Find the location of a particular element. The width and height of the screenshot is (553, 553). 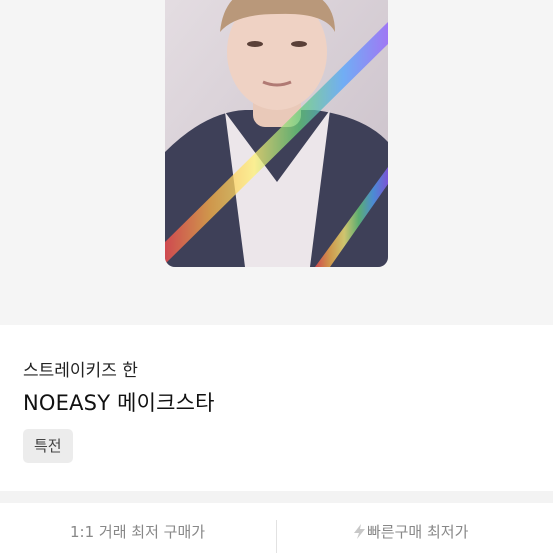

quick-buy-lowest-label: 빠른구매 최저가 is located at coordinates (418, 532).